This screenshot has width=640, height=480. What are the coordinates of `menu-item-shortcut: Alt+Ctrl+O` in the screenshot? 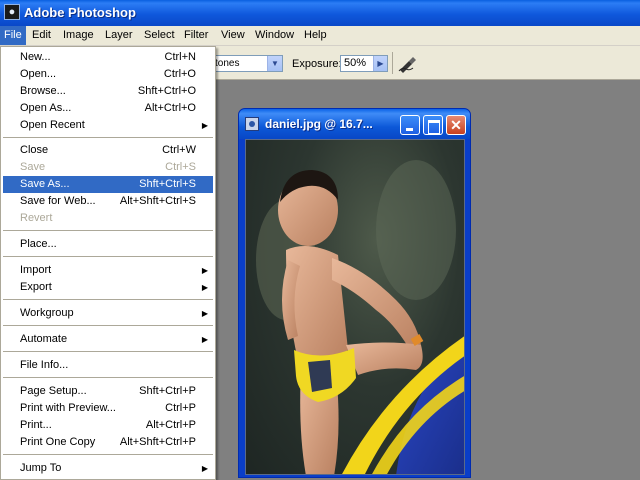 It's located at (170, 108).